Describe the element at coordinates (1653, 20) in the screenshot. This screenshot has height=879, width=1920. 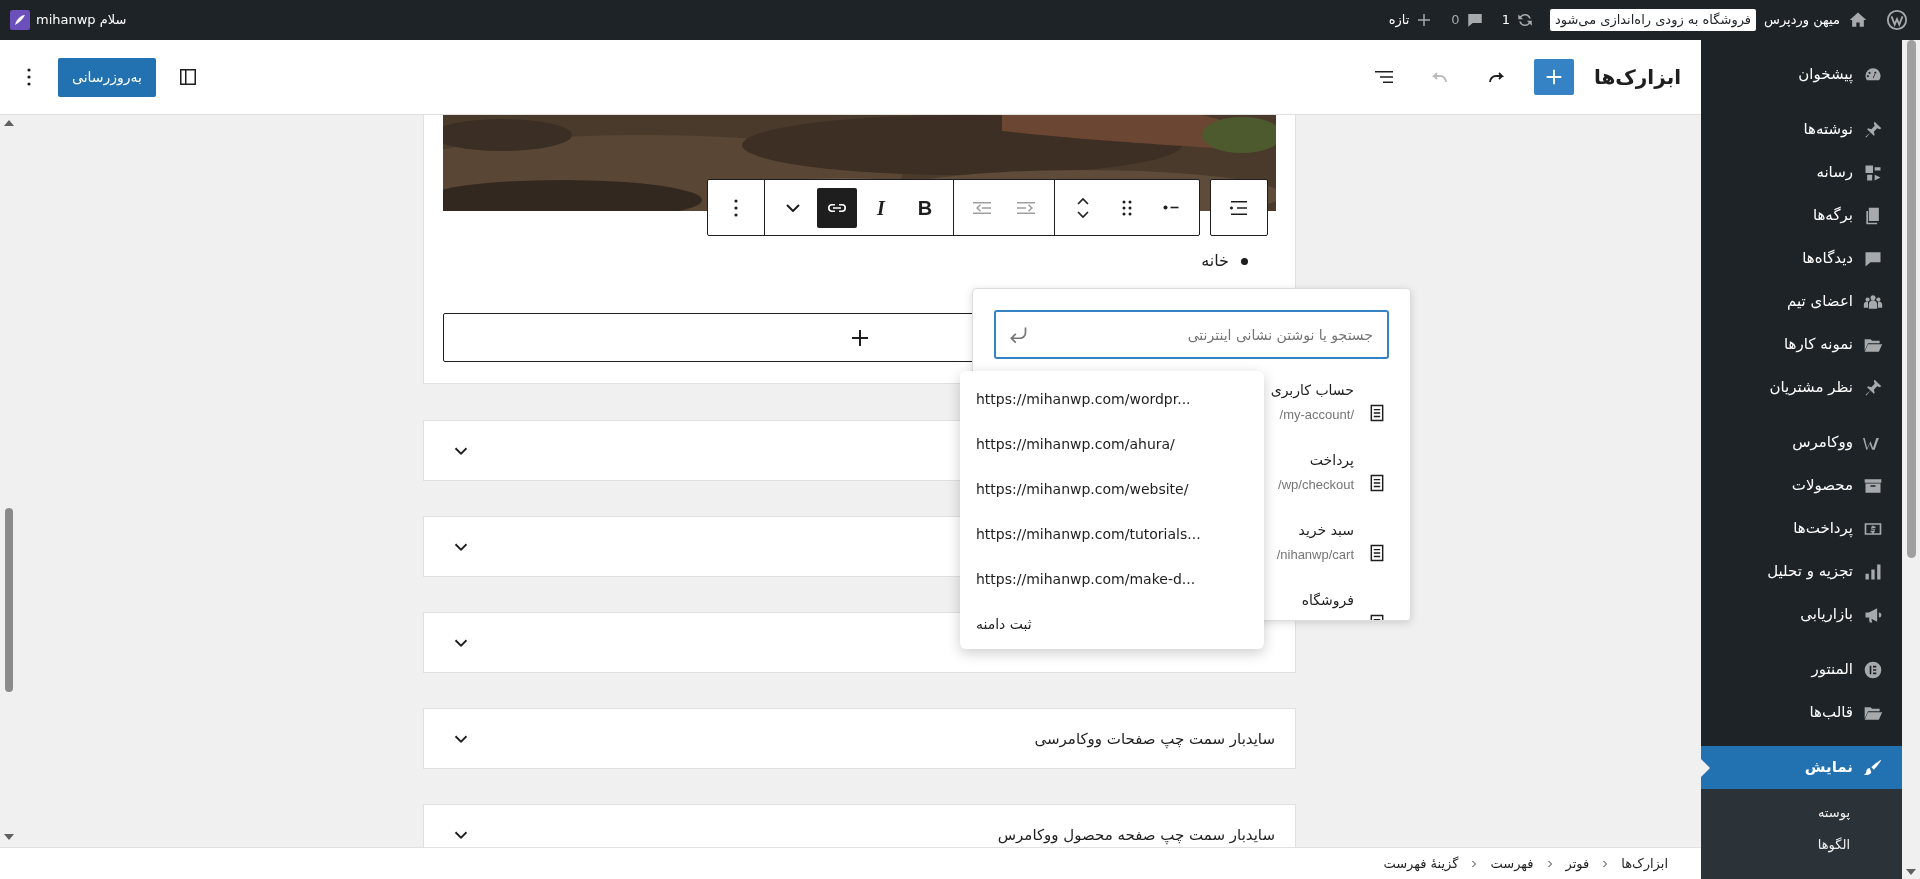
I see `notice-badge: فروشگاه به زودی راه‌اندازی می‌شود` at that location.